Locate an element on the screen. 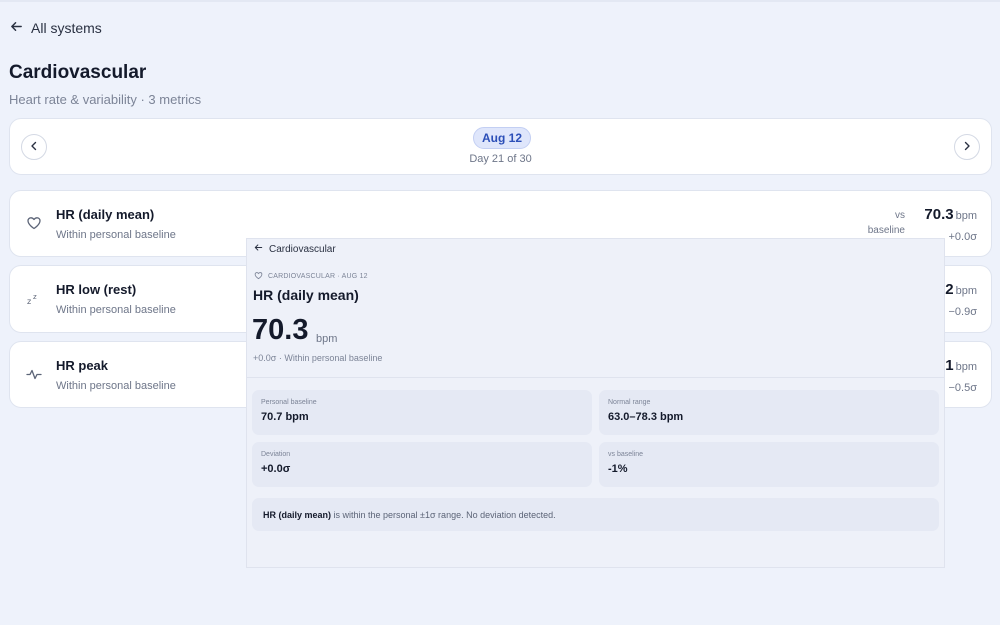 The image size is (1000, 625). metric-sigma: −0.9σ is located at coordinates (962, 312).